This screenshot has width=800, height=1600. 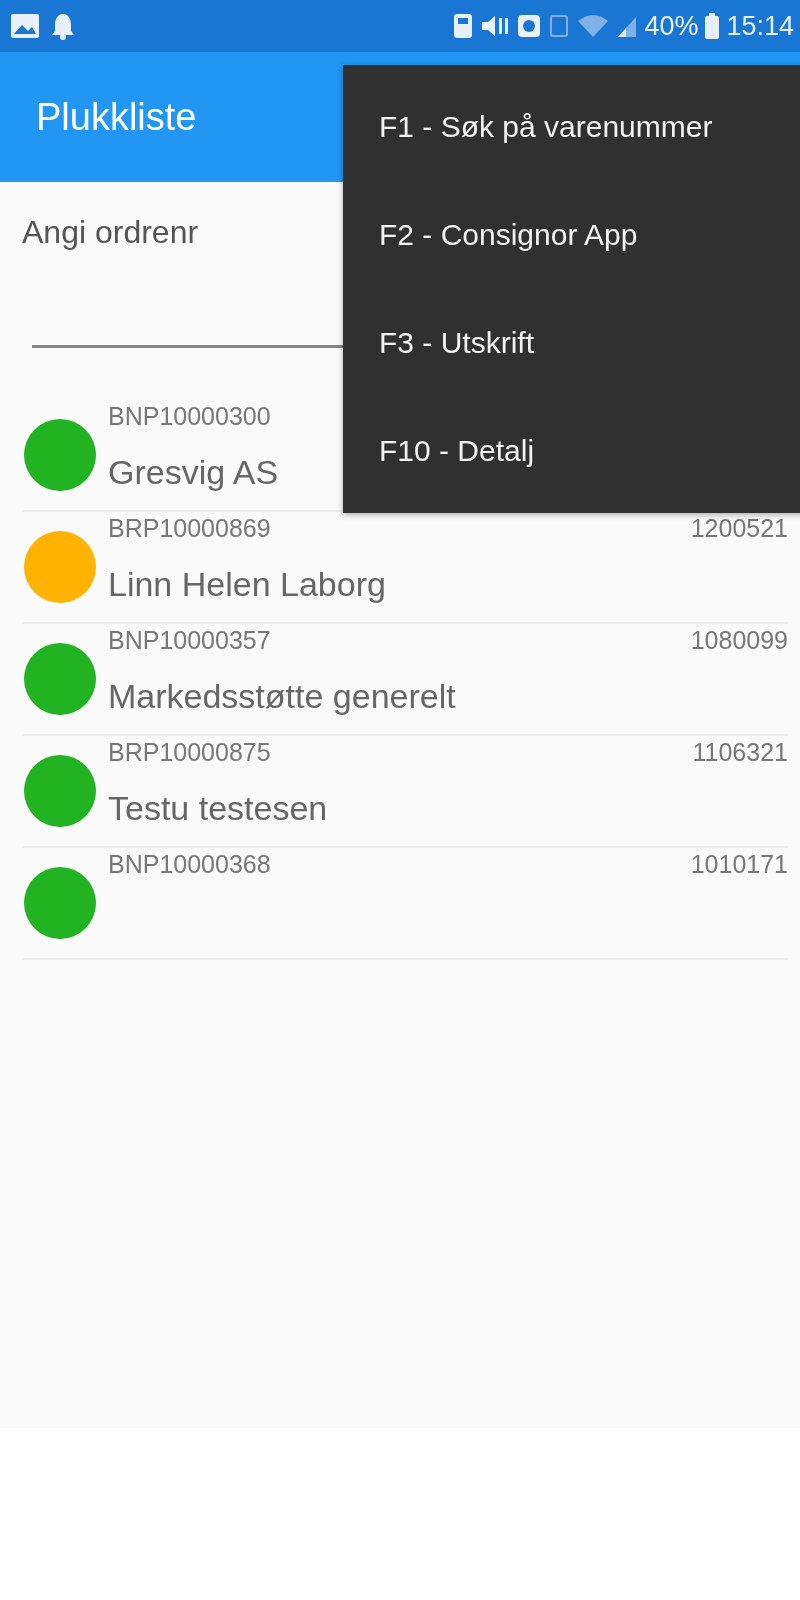 I want to click on app-title: Plukkliste, so click(x=116, y=117).